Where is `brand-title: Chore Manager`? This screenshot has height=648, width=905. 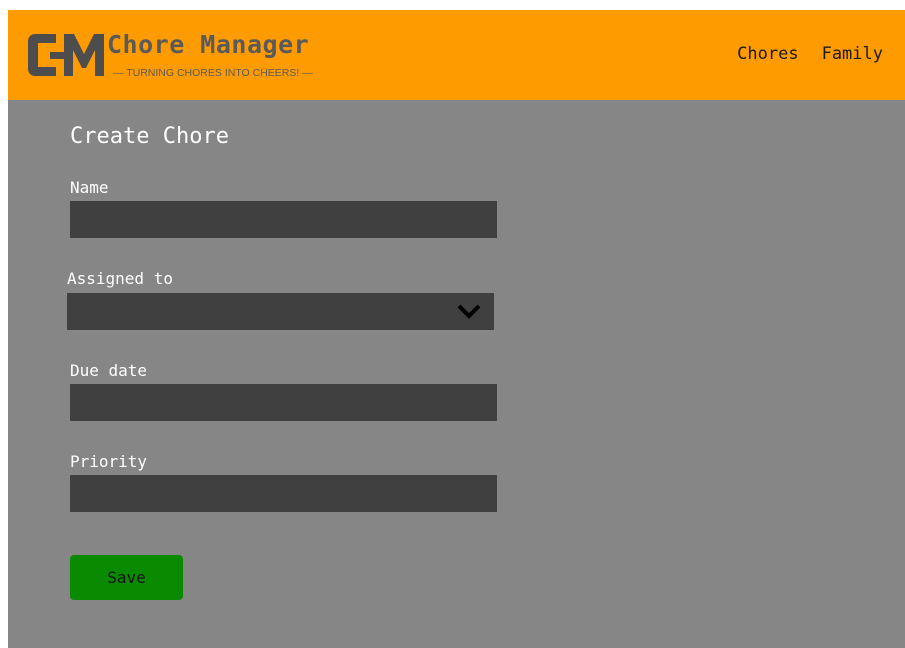 brand-title: Chore Manager is located at coordinates (208, 44).